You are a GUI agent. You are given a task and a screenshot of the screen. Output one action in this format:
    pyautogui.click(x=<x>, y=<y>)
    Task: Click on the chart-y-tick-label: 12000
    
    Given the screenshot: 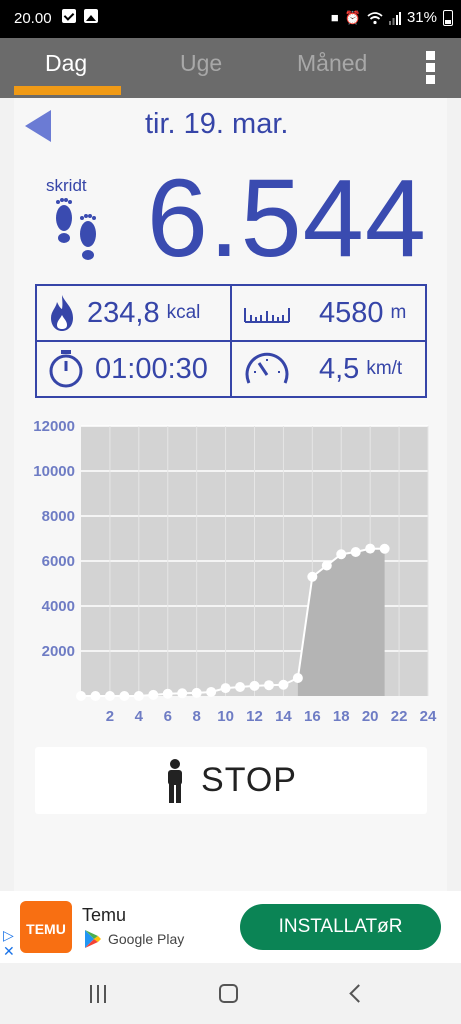 What is the action you would take?
    pyautogui.click(x=54, y=426)
    